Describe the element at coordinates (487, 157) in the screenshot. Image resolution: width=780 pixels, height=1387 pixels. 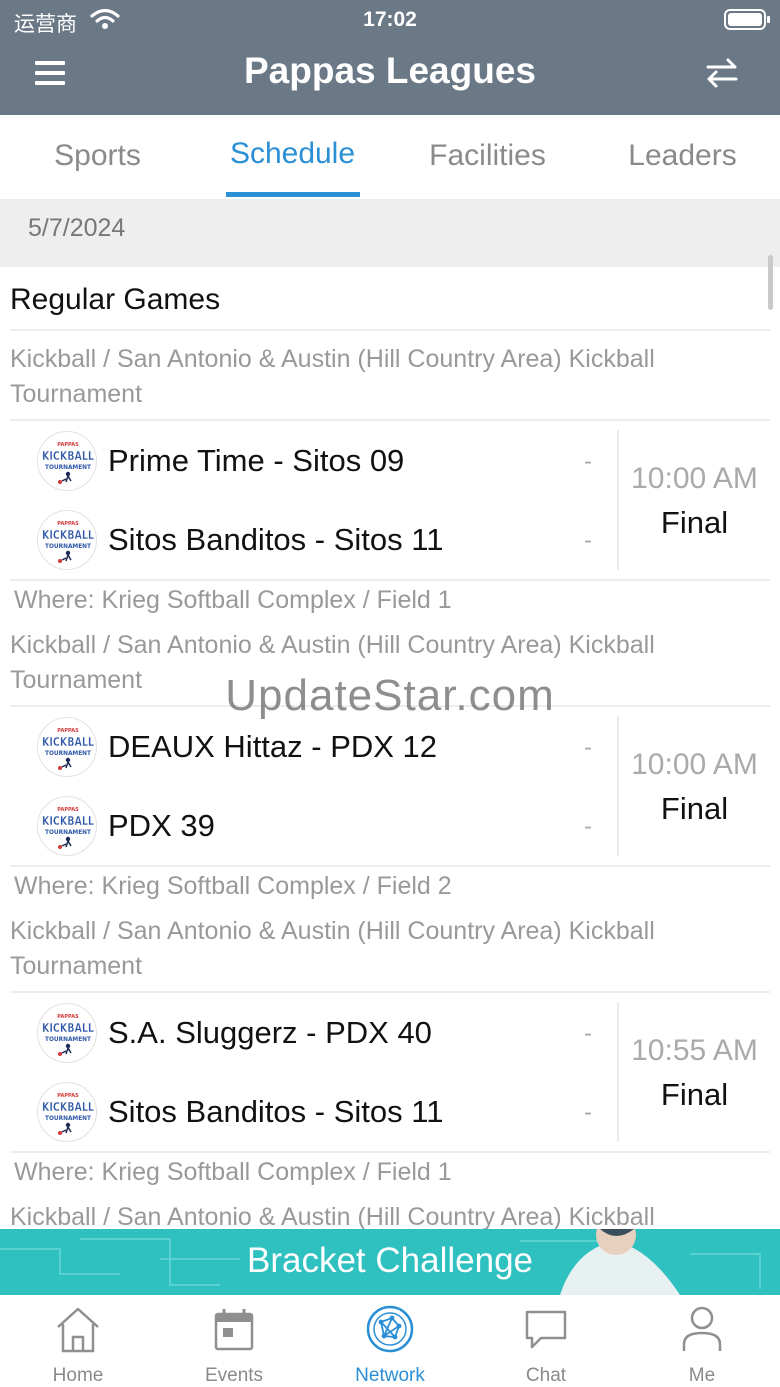
I see `tab-facilities: Facilities` at that location.